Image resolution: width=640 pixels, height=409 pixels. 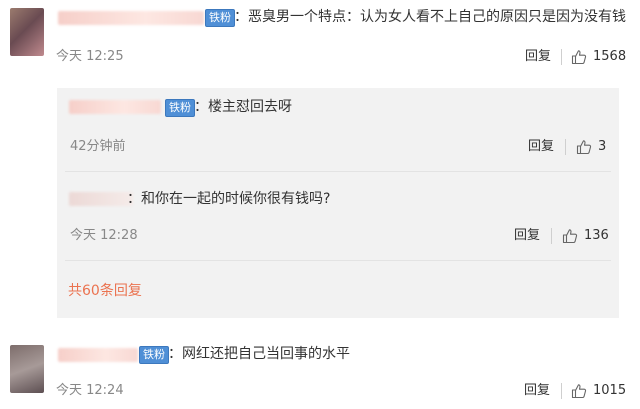 I want to click on like-button: 136, so click(x=585, y=236).